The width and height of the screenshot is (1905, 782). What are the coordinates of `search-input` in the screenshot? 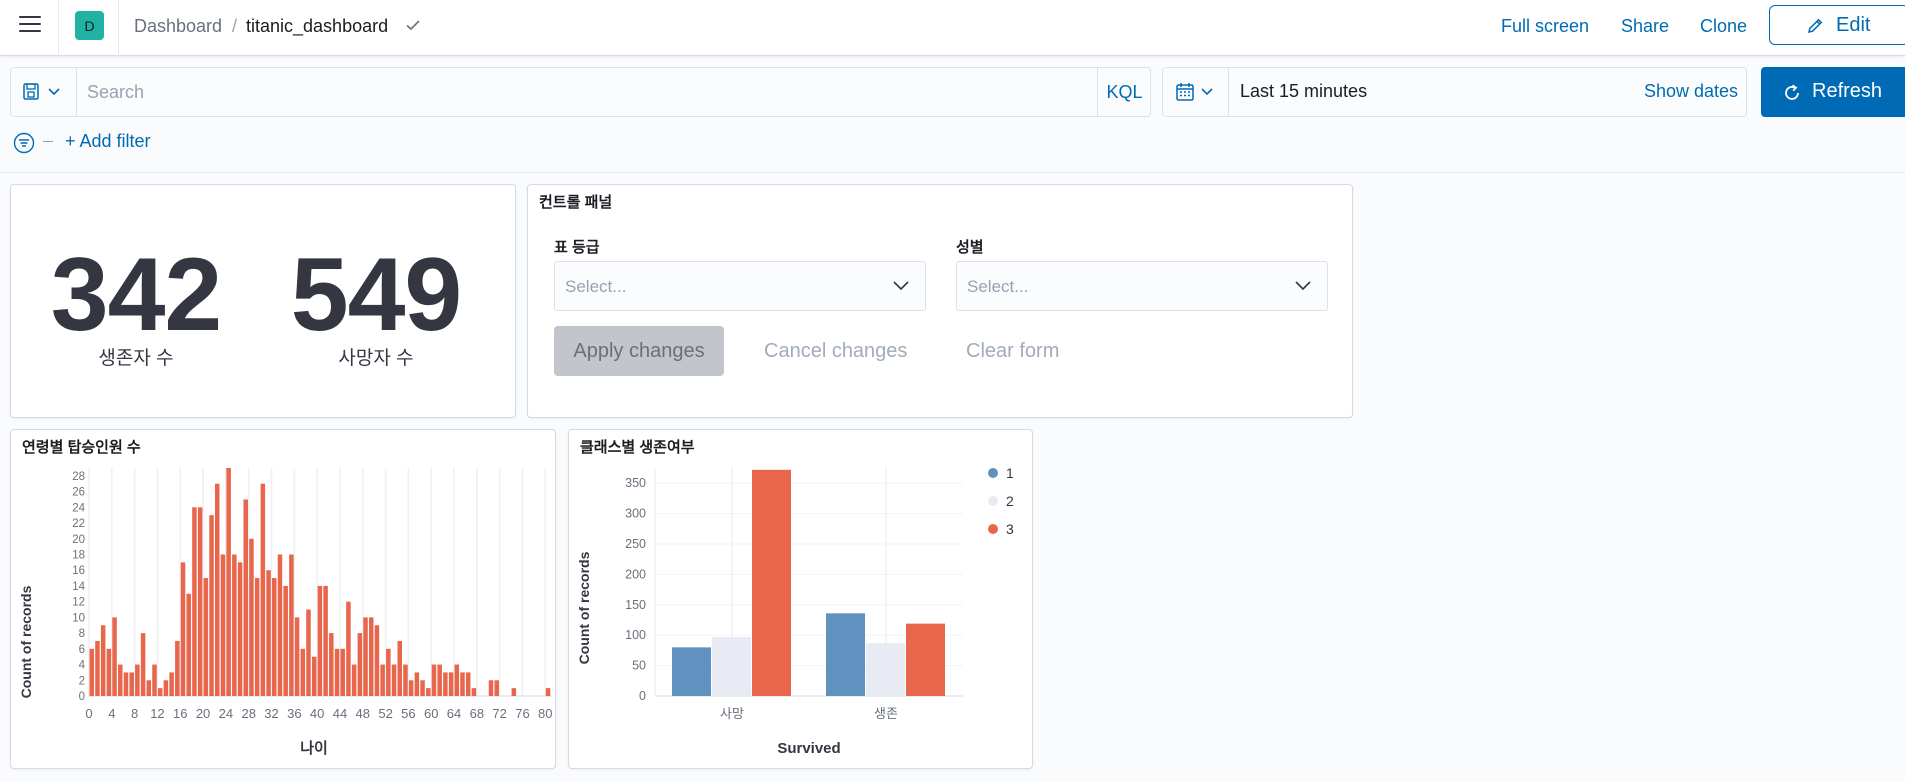 It's located at (532, 92).